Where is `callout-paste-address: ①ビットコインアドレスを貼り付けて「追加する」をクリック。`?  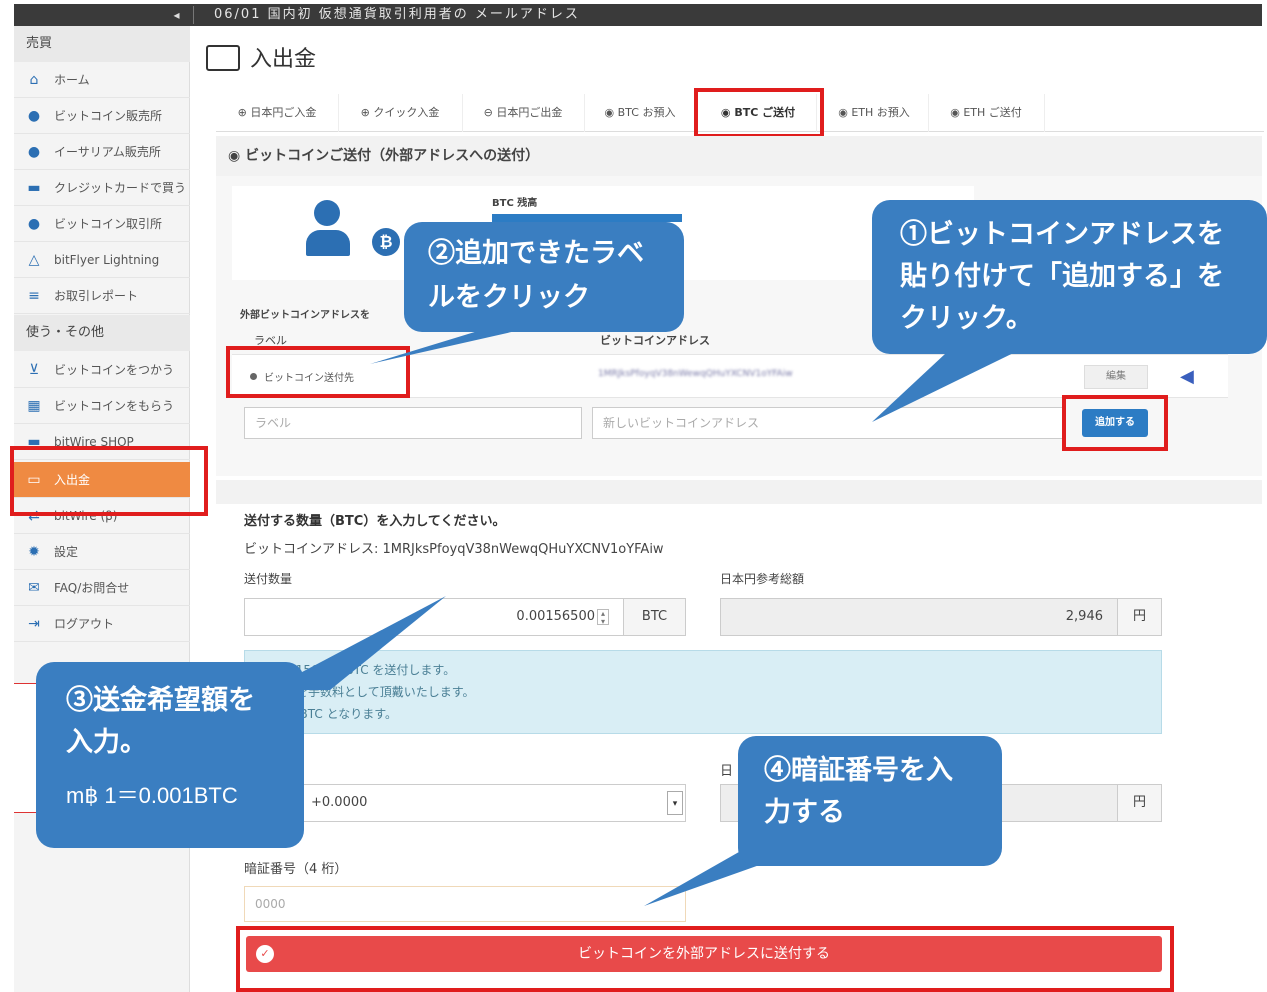 callout-paste-address: ①ビットコインアドレスを貼り付けて「追加する」をクリック。 is located at coordinates (1069, 277).